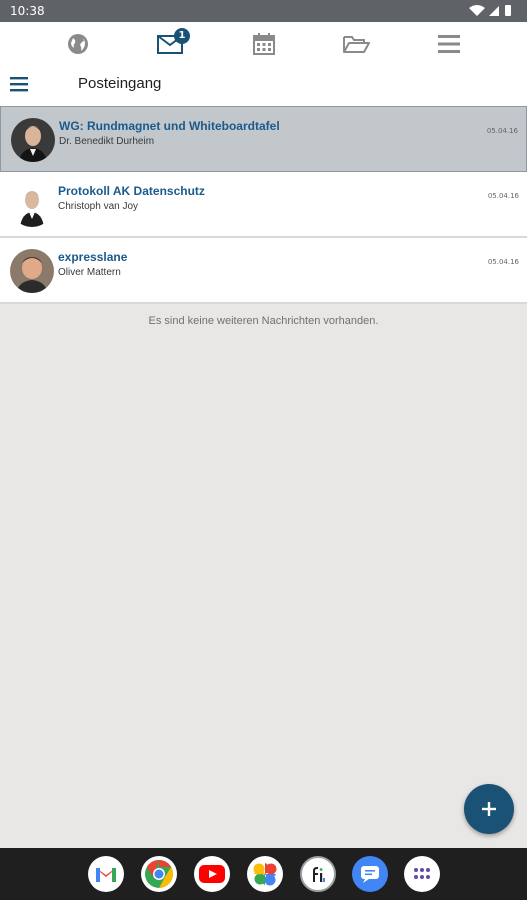  I want to click on photos-app, so click(265, 874).